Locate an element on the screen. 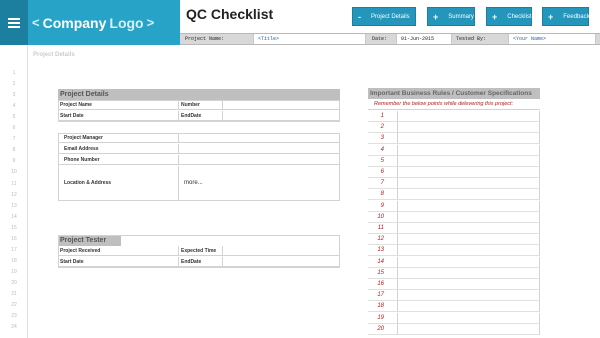  row-number: 21 is located at coordinates (14, 294).